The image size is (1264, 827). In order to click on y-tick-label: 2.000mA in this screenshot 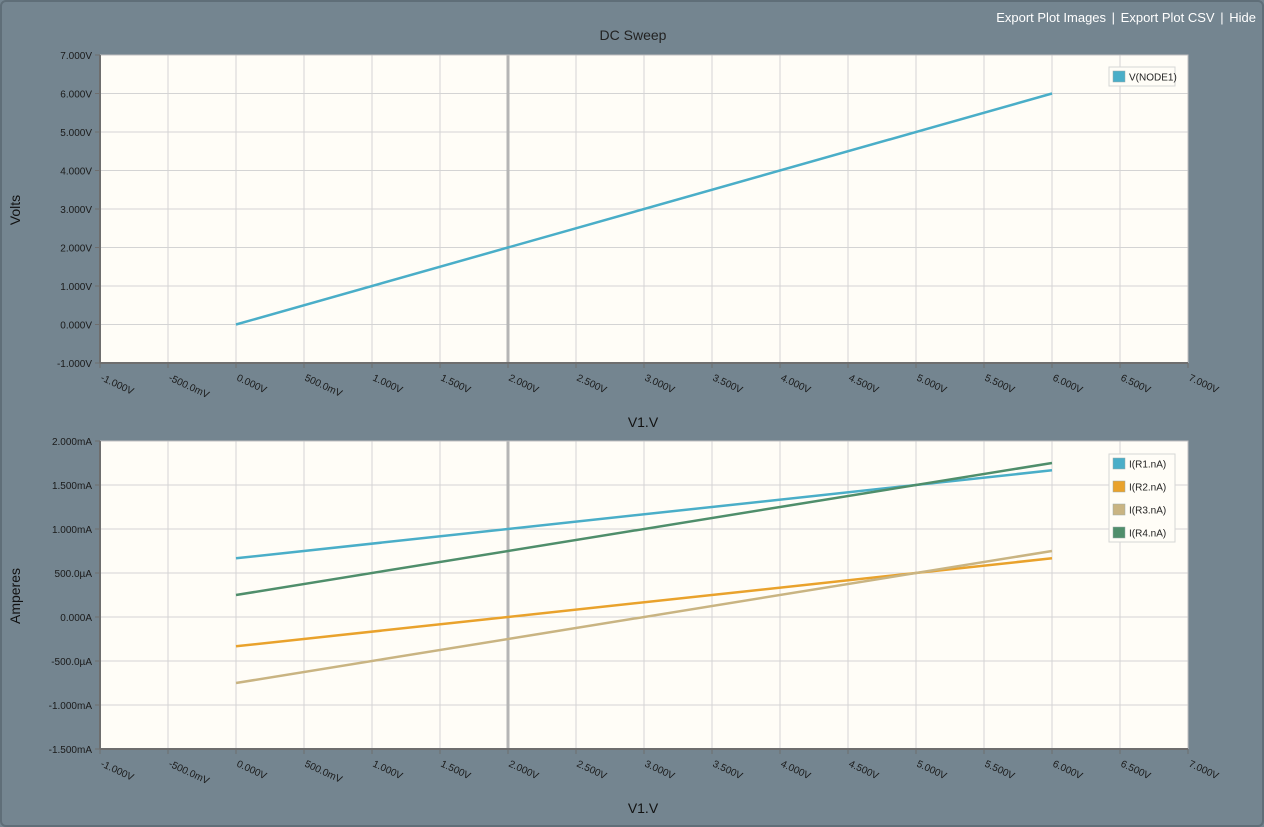, I will do `click(72, 442)`.